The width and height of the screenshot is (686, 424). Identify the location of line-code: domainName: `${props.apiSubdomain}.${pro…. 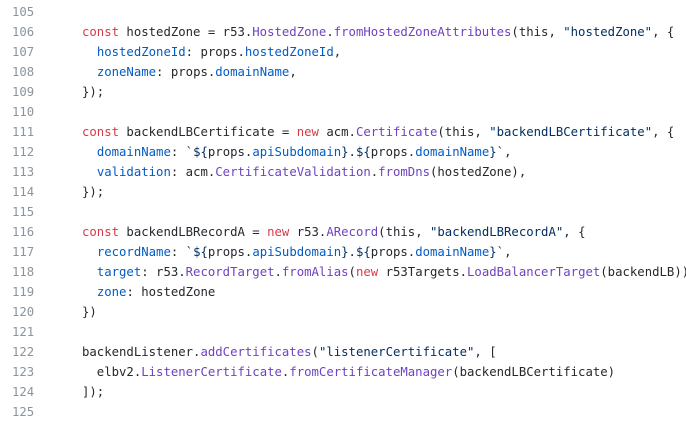
(366, 152).